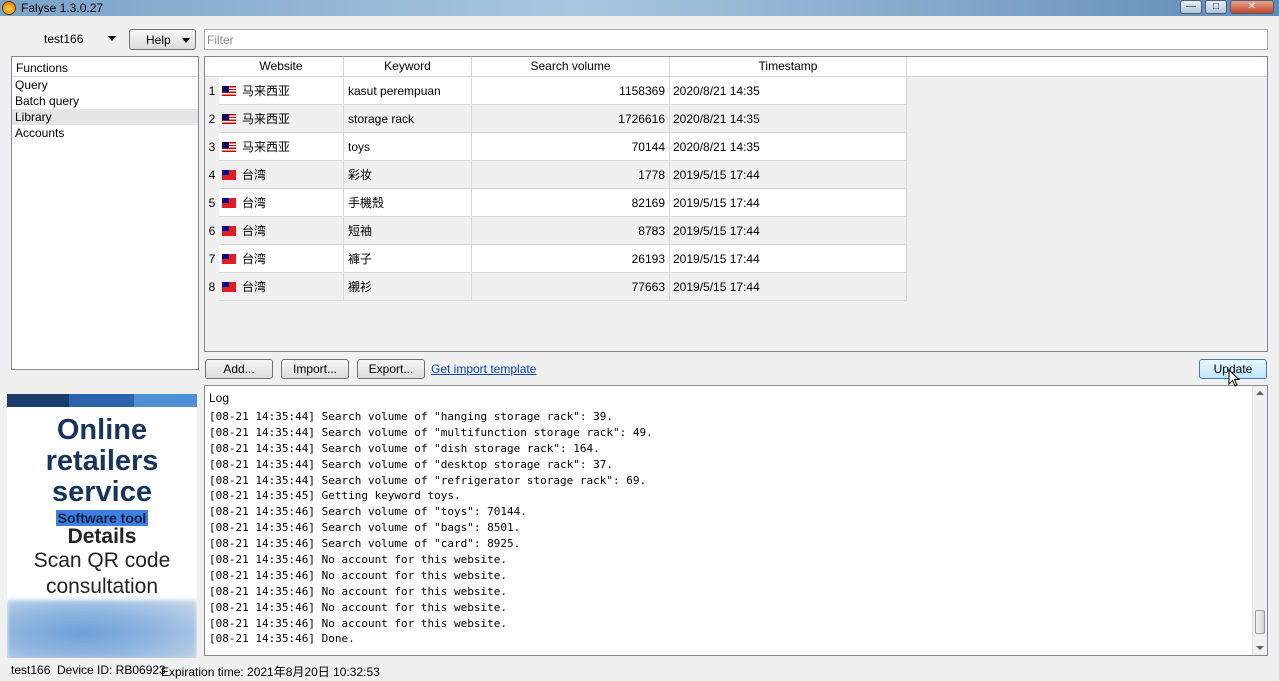  I want to click on column-header-website: Website, so click(281, 67).